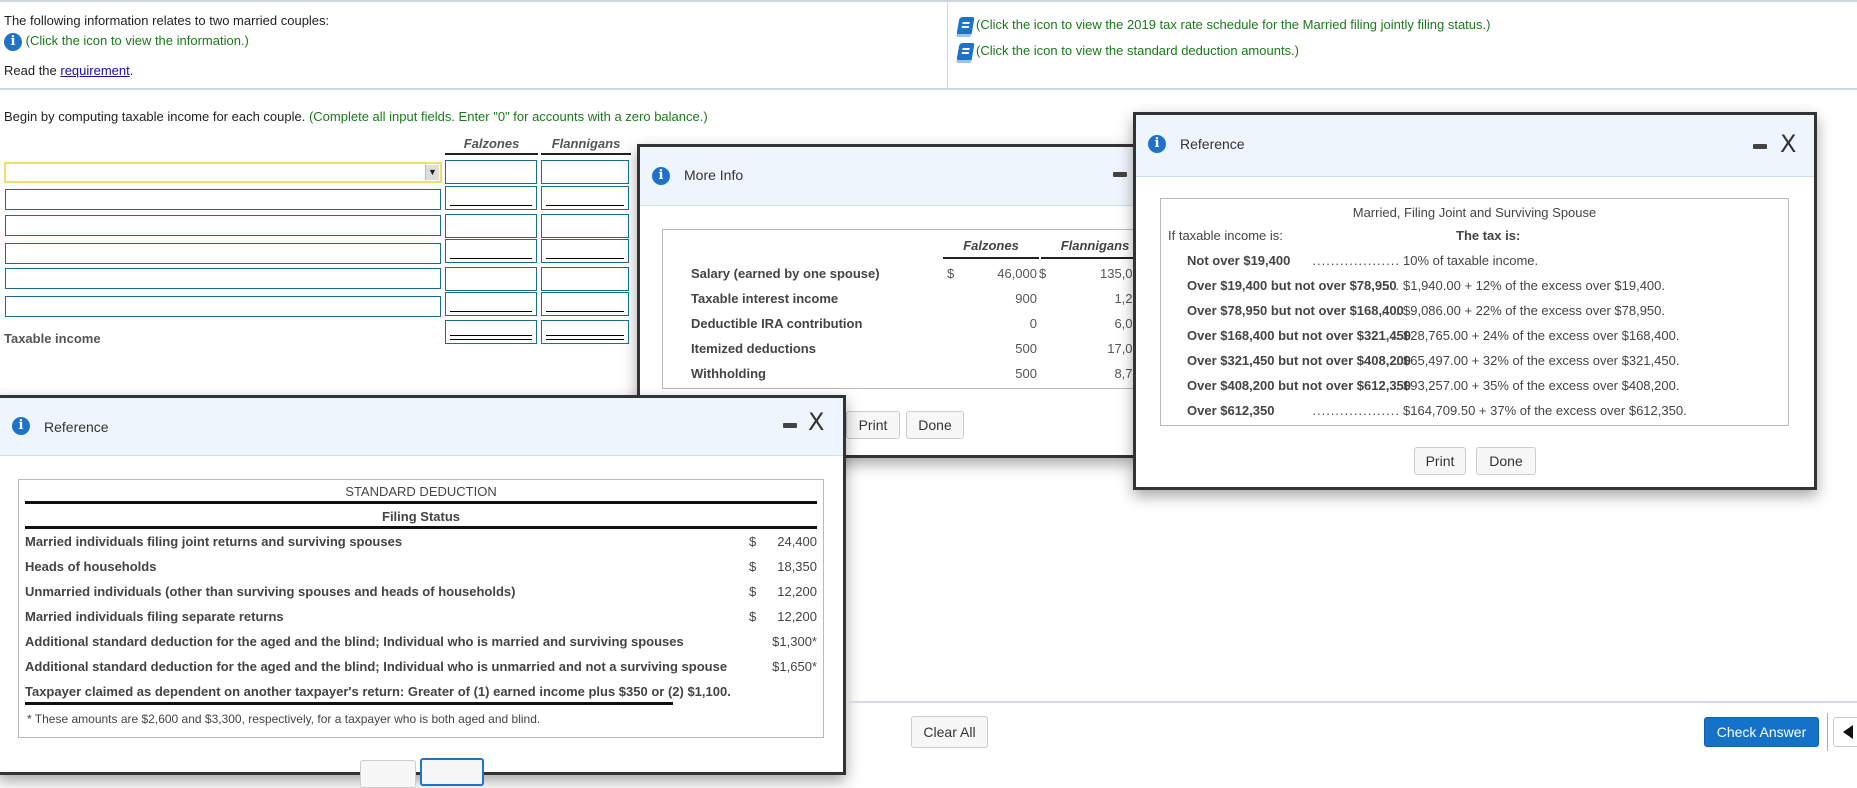 This screenshot has width=1857, height=788. I want to click on row-label: Withholding, so click(728, 373).